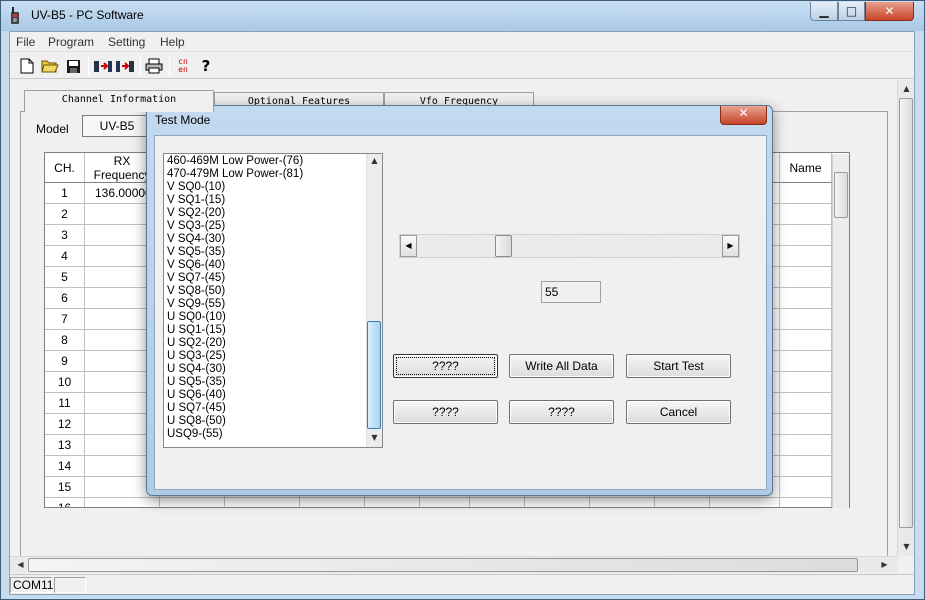 This screenshot has width=925, height=600. Describe the element at coordinates (65, 193) in the screenshot. I see `ch-cell: 1` at that location.